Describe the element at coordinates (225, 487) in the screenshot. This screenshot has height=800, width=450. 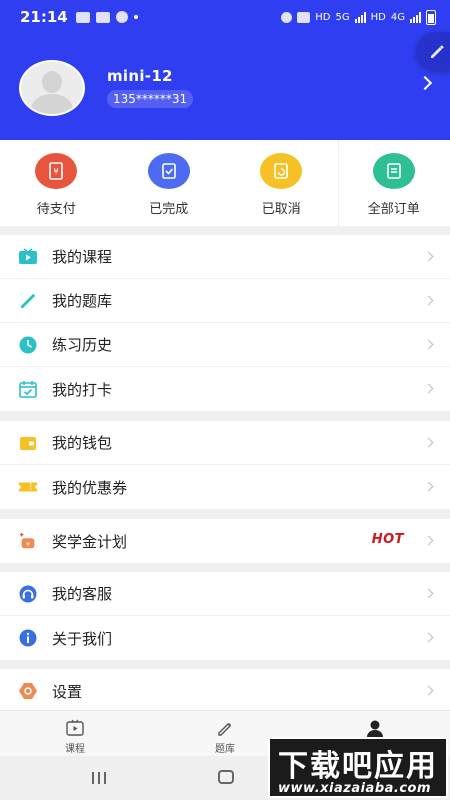
I see `menu-my-coupons: 我的优惠券` at that location.